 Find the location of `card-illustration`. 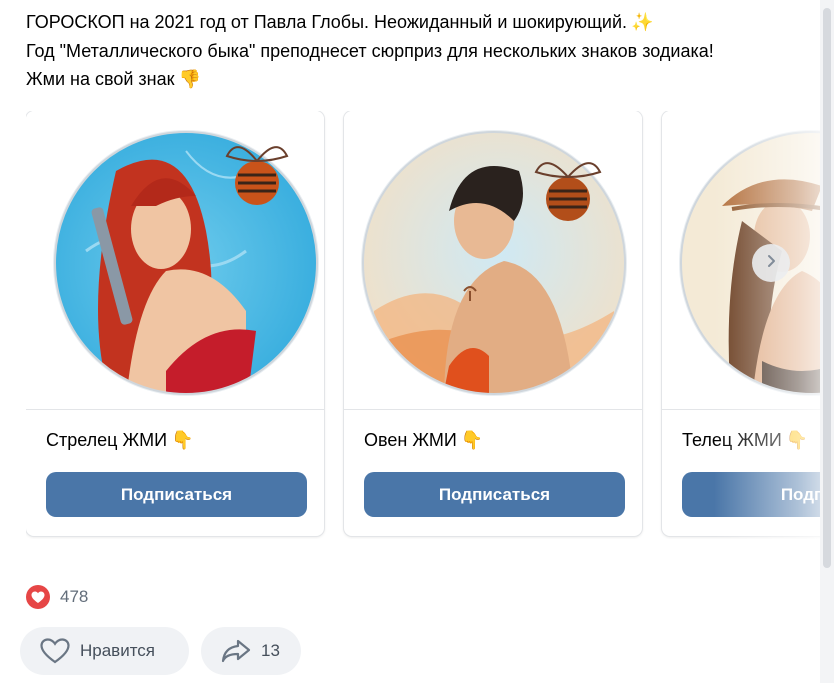

card-illustration is located at coordinates (748, 260).